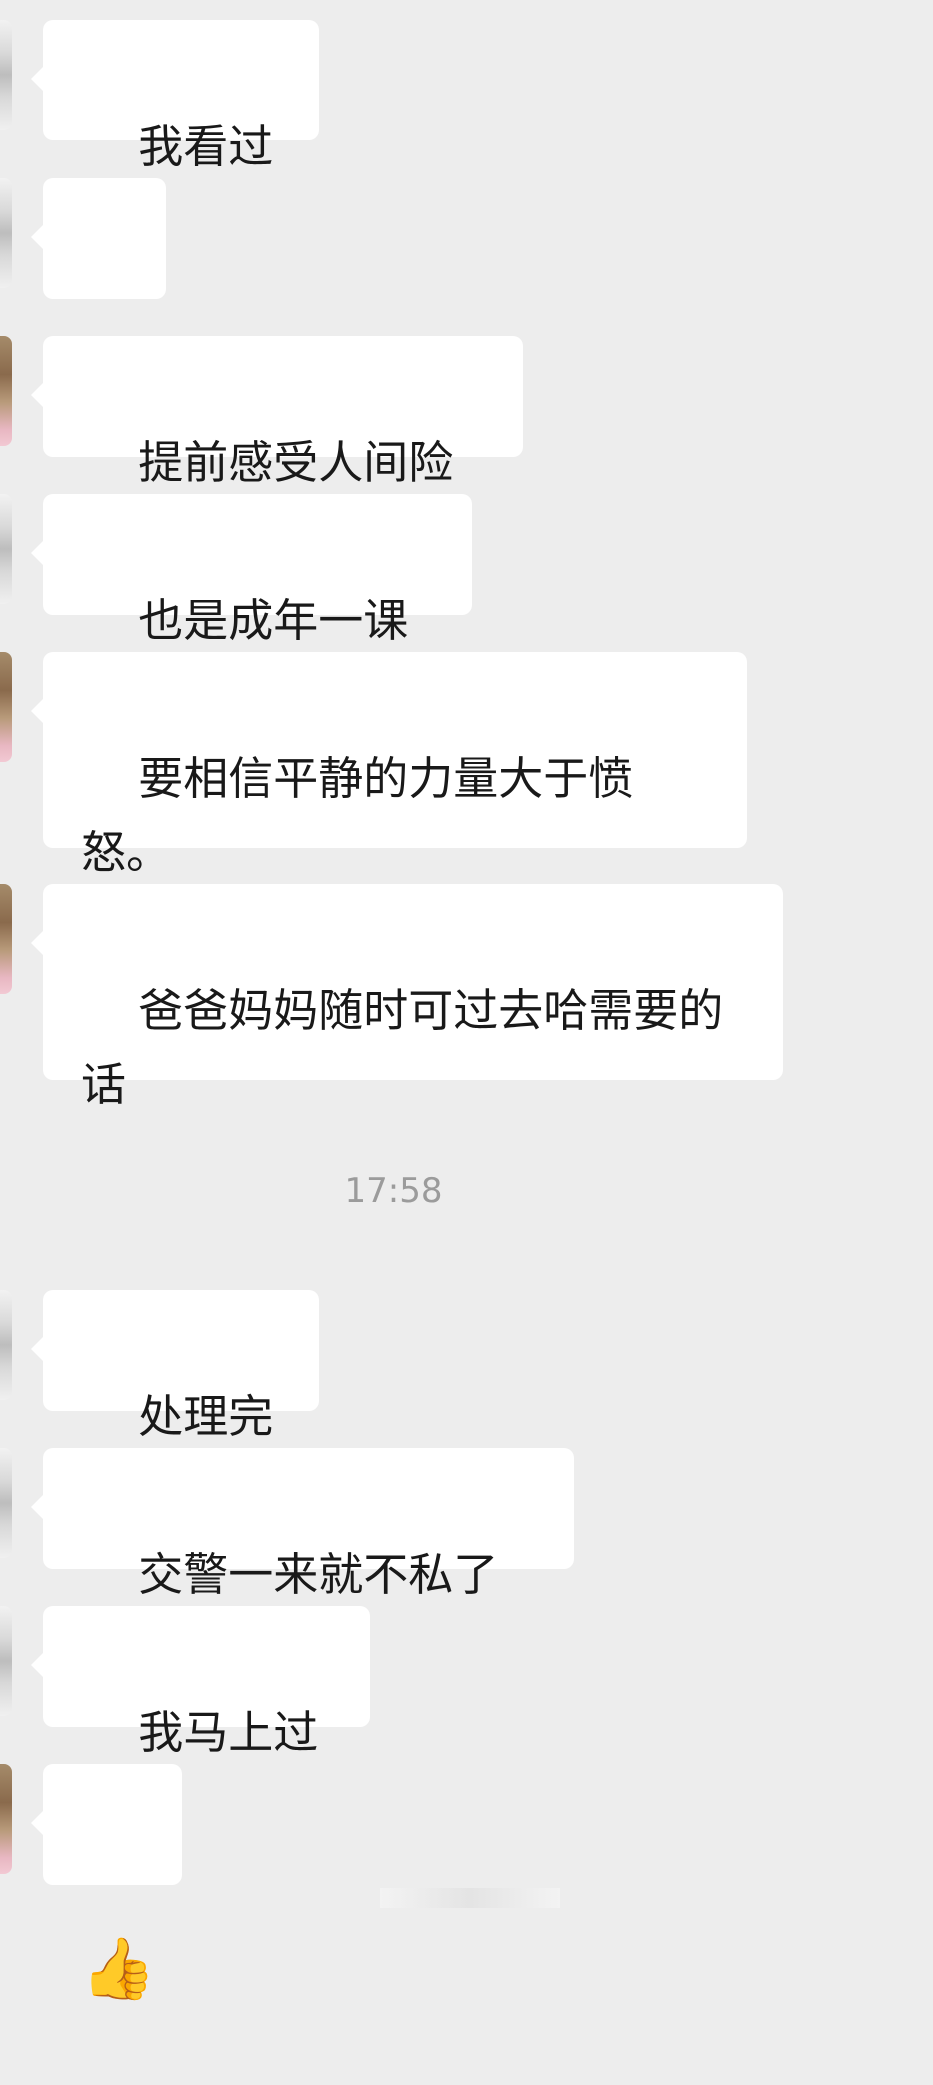  What do you see at coordinates (175, 133) in the screenshot?
I see `message-bubble: 我看过了` at bounding box center [175, 133].